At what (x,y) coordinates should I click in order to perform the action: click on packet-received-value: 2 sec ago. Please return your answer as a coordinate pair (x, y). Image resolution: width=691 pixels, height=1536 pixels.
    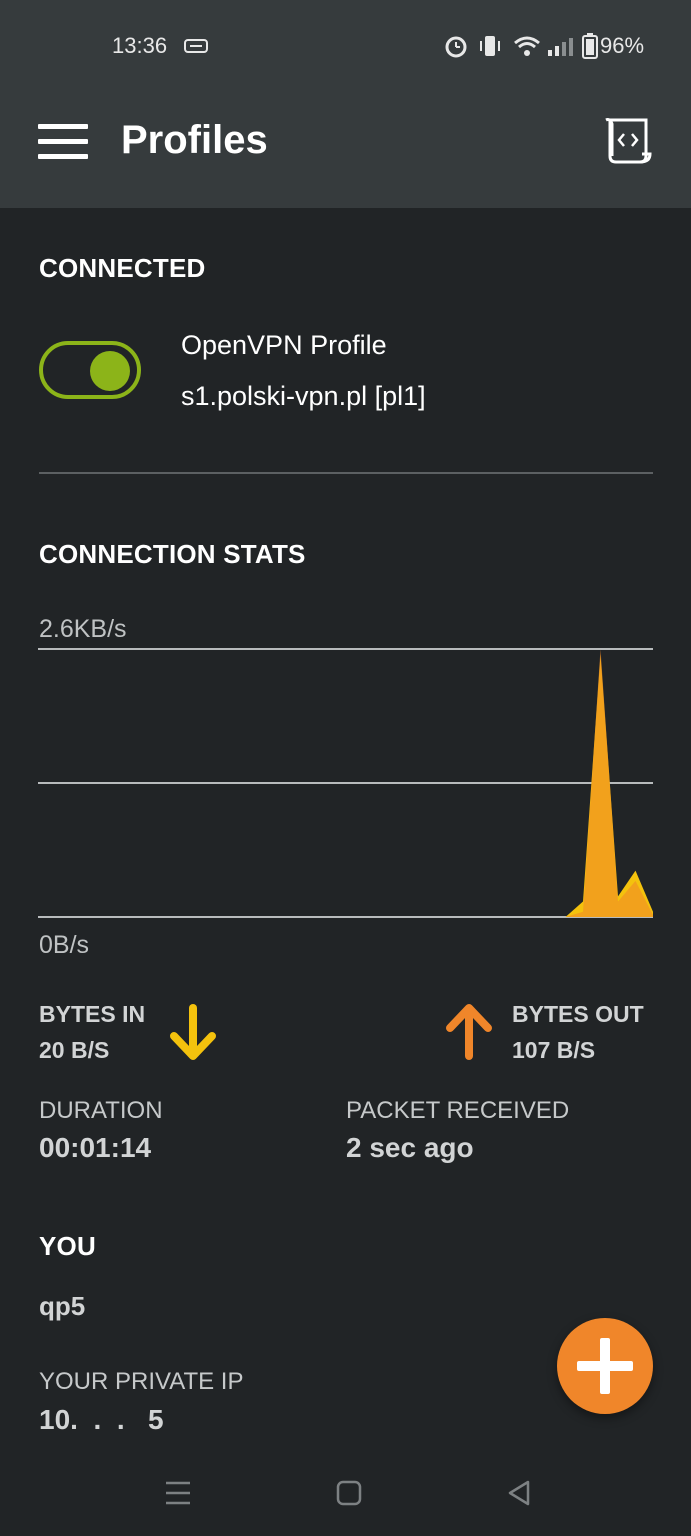
    Looking at the image, I should click on (410, 1147).